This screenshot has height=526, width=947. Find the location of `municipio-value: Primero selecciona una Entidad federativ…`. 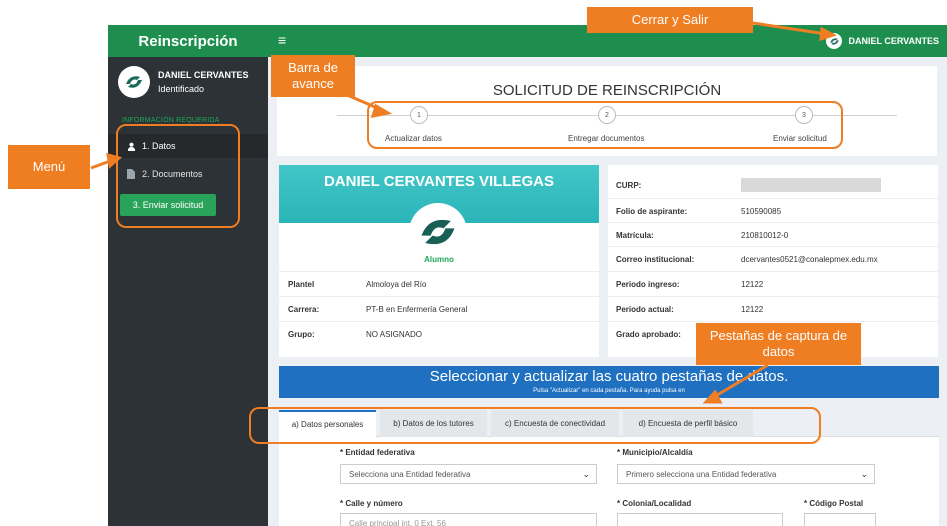

municipio-value: Primero selecciona una Entidad federativ… is located at coordinates (701, 474).